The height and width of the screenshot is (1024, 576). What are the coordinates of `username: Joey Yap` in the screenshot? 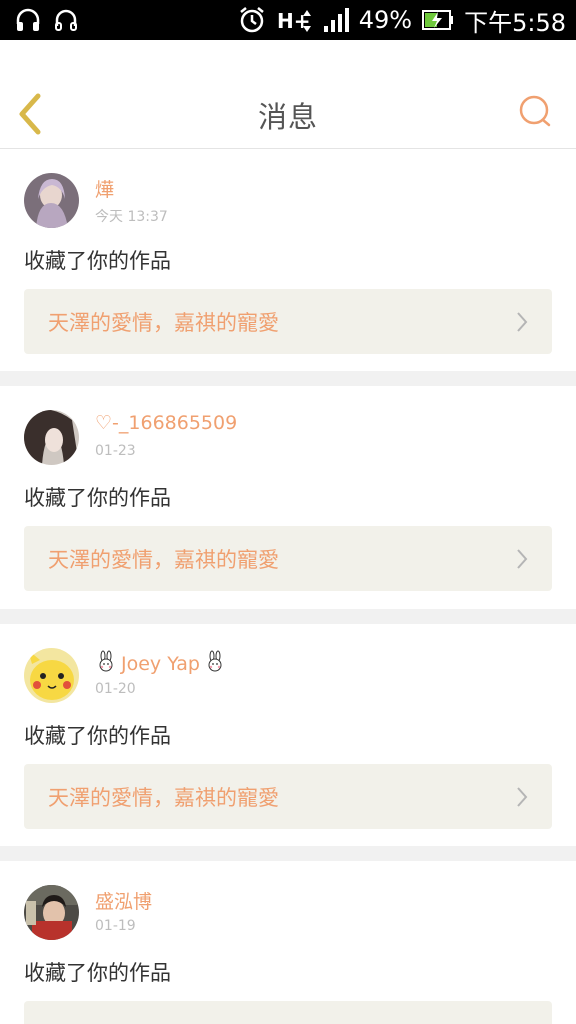 It's located at (160, 663).